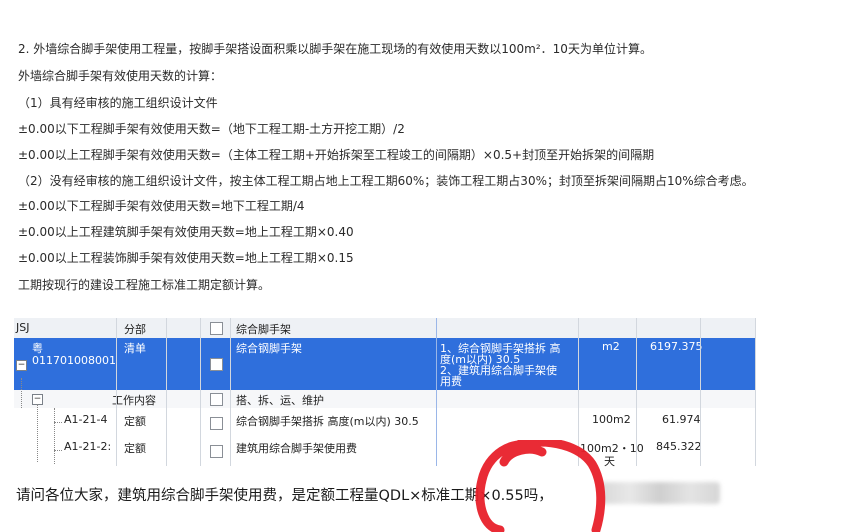 The height and width of the screenshot is (532, 865). What do you see at coordinates (23, 327) in the screenshot?
I see `cell-code: JSJ` at bounding box center [23, 327].